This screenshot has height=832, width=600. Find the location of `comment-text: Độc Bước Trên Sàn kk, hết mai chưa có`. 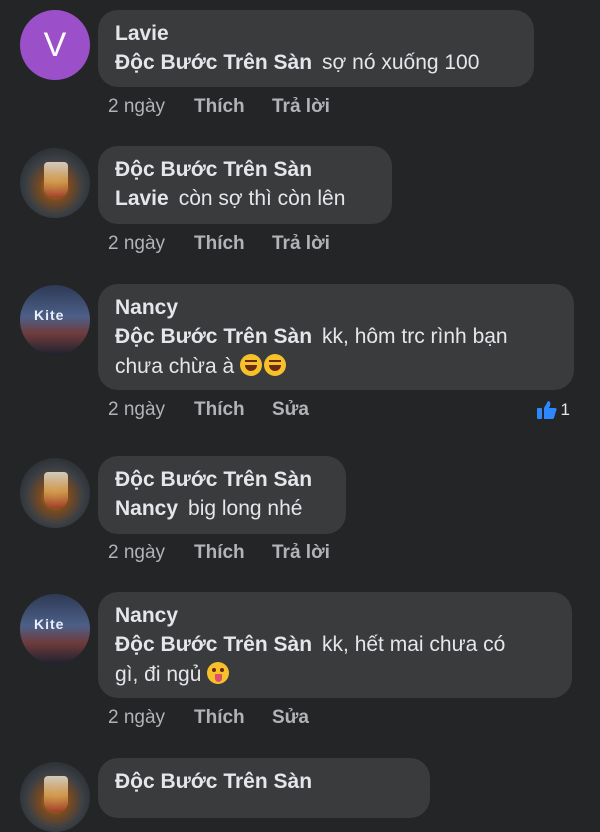

comment-text: Độc Bước Trên Sàn kk, hết mai chưa có is located at coordinates (334, 645).